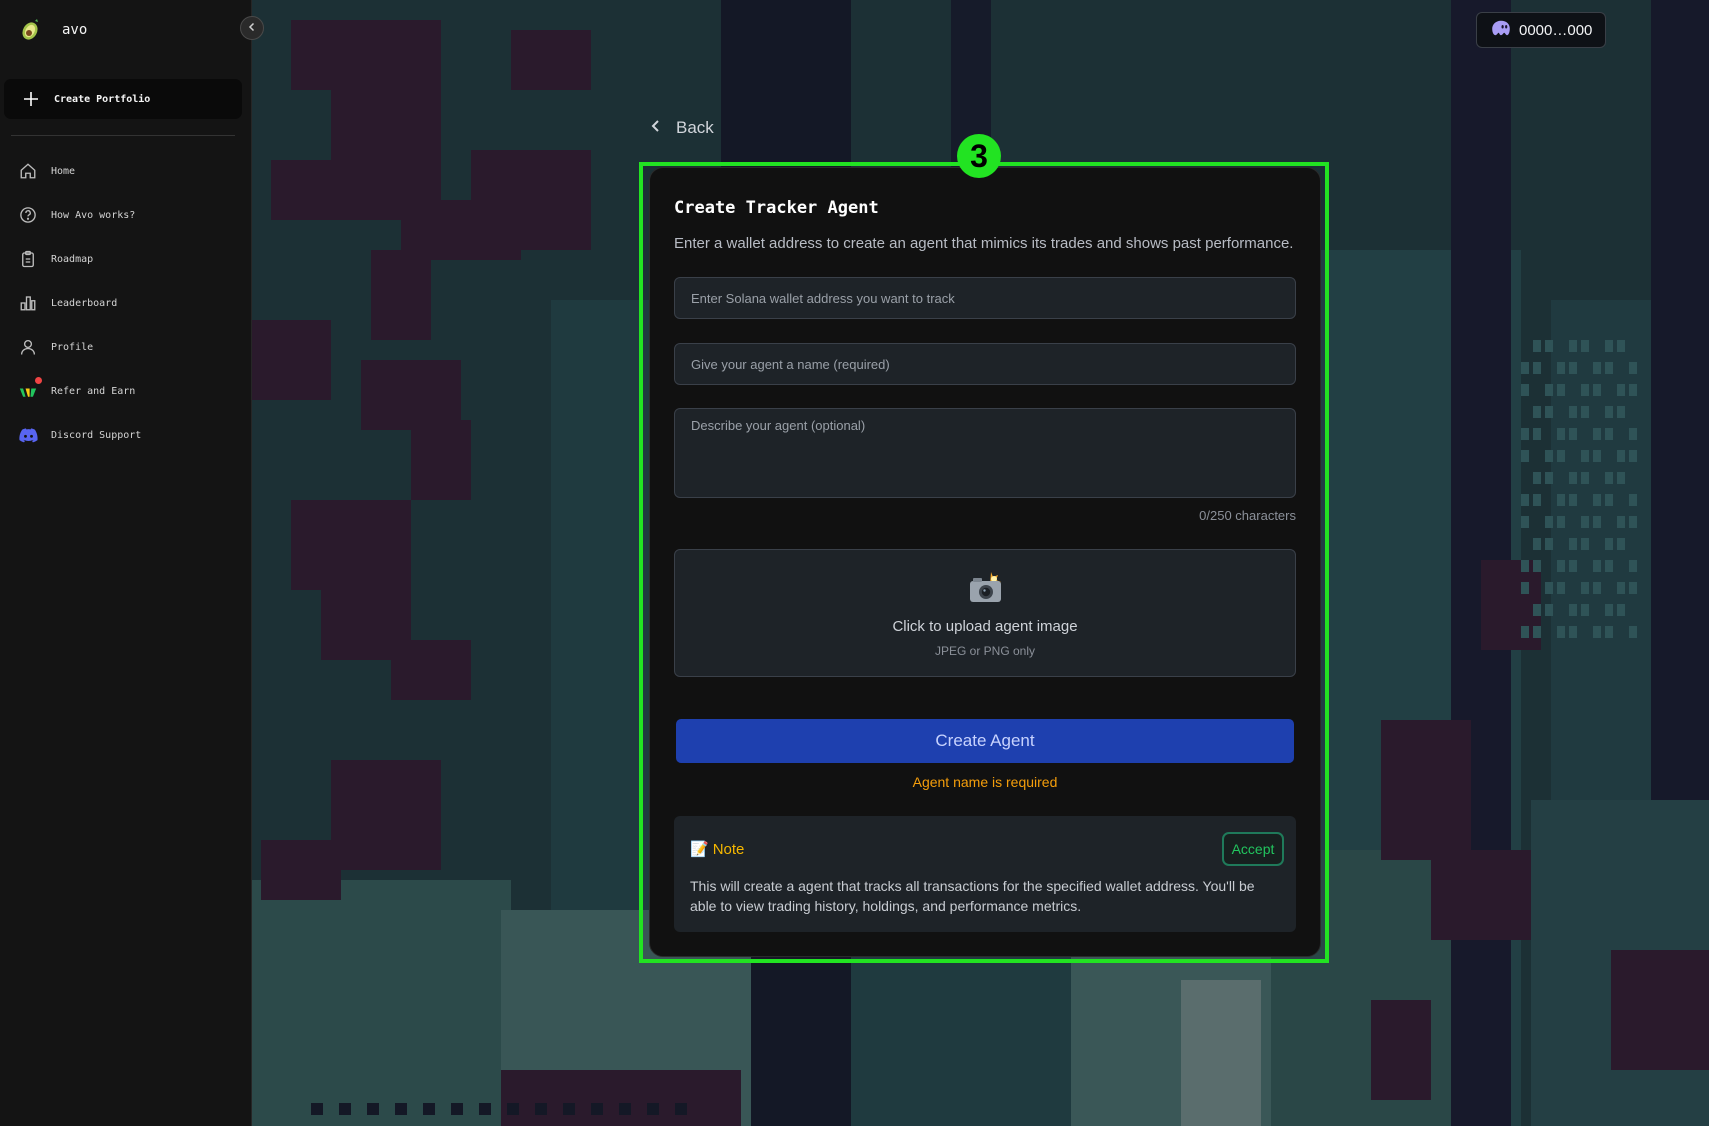 The width and height of the screenshot is (1709, 1126). What do you see at coordinates (717, 849) in the screenshot?
I see `note-header: 📝 Note` at bounding box center [717, 849].